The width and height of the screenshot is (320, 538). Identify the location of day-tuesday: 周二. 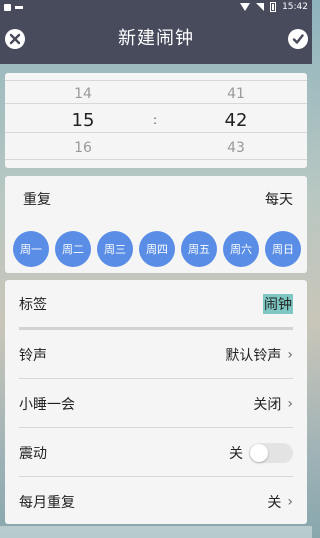
(73, 249).